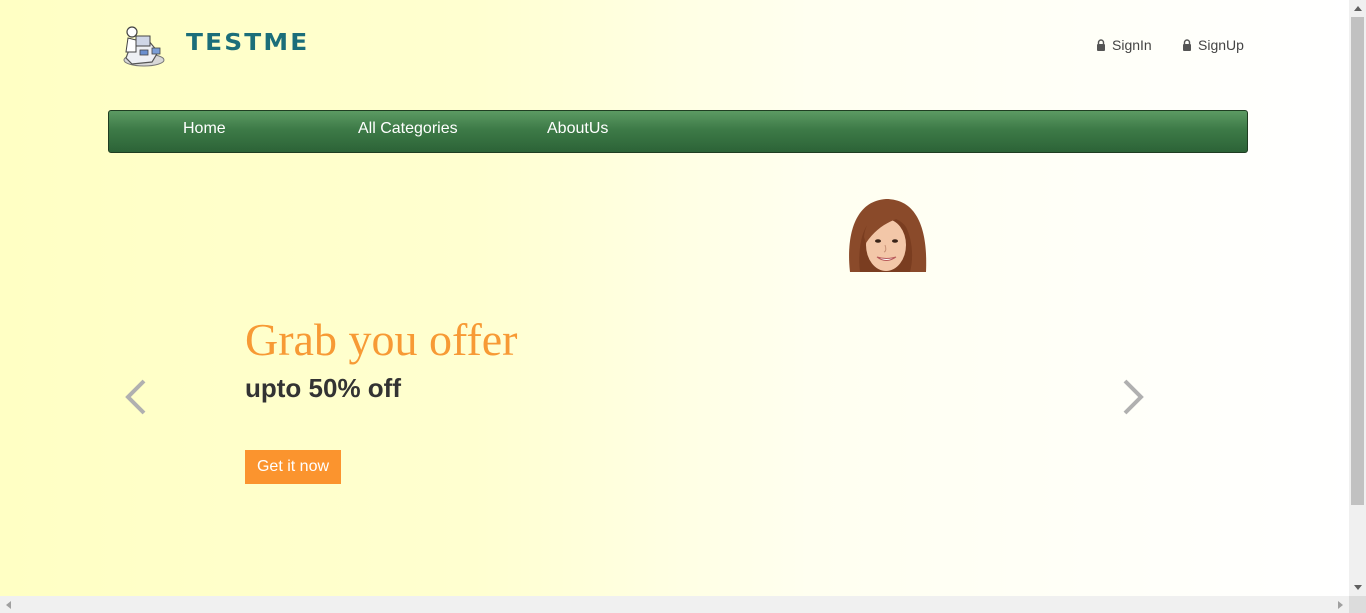 The height and width of the screenshot is (613, 1366). Describe the element at coordinates (674, 604) in the screenshot. I see `horizontal-scrollbar` at that location.